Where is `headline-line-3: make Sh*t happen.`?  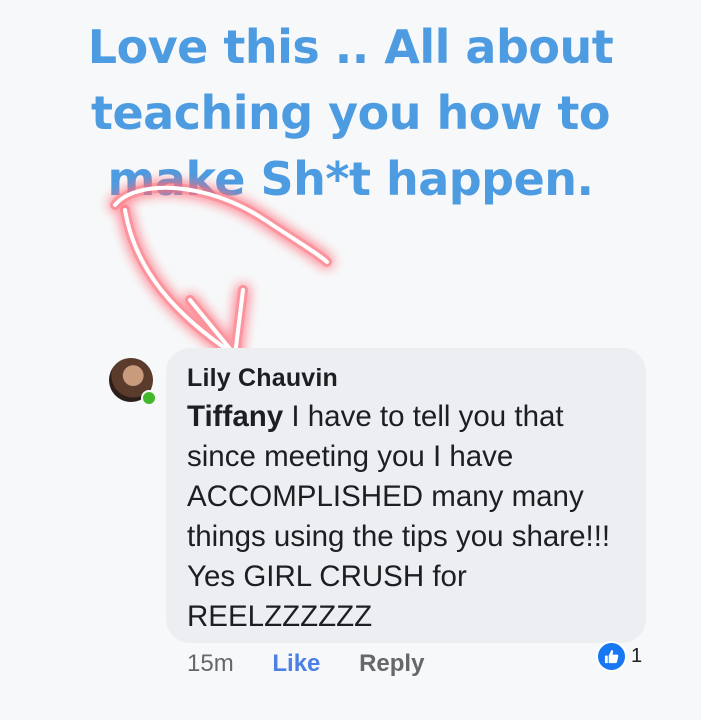
headline-line-3: make Sh*t happen. is located at coordinates (350, 179).